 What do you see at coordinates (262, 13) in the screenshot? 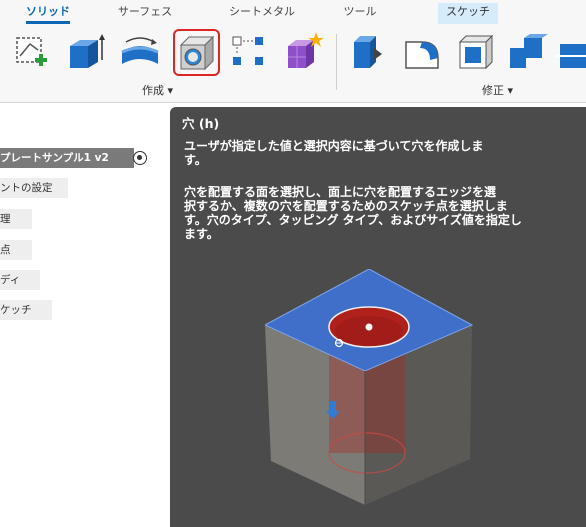
I see `tab-sheet-metal: シートメタル` at bounding box center [262, 13].